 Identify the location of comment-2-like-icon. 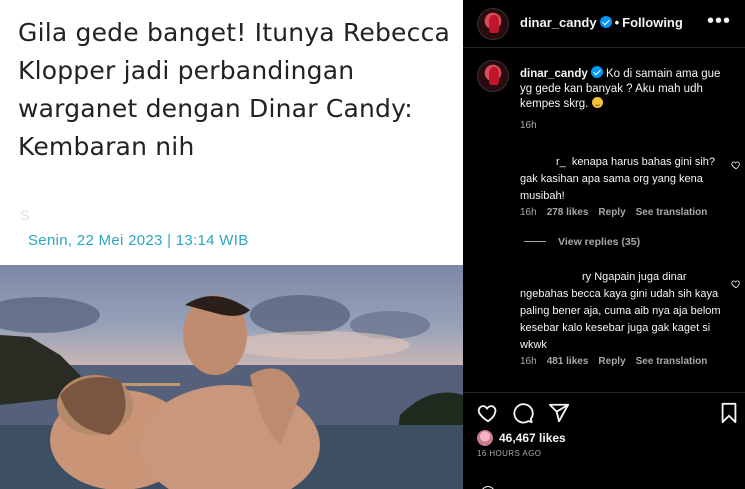
(736, 284).